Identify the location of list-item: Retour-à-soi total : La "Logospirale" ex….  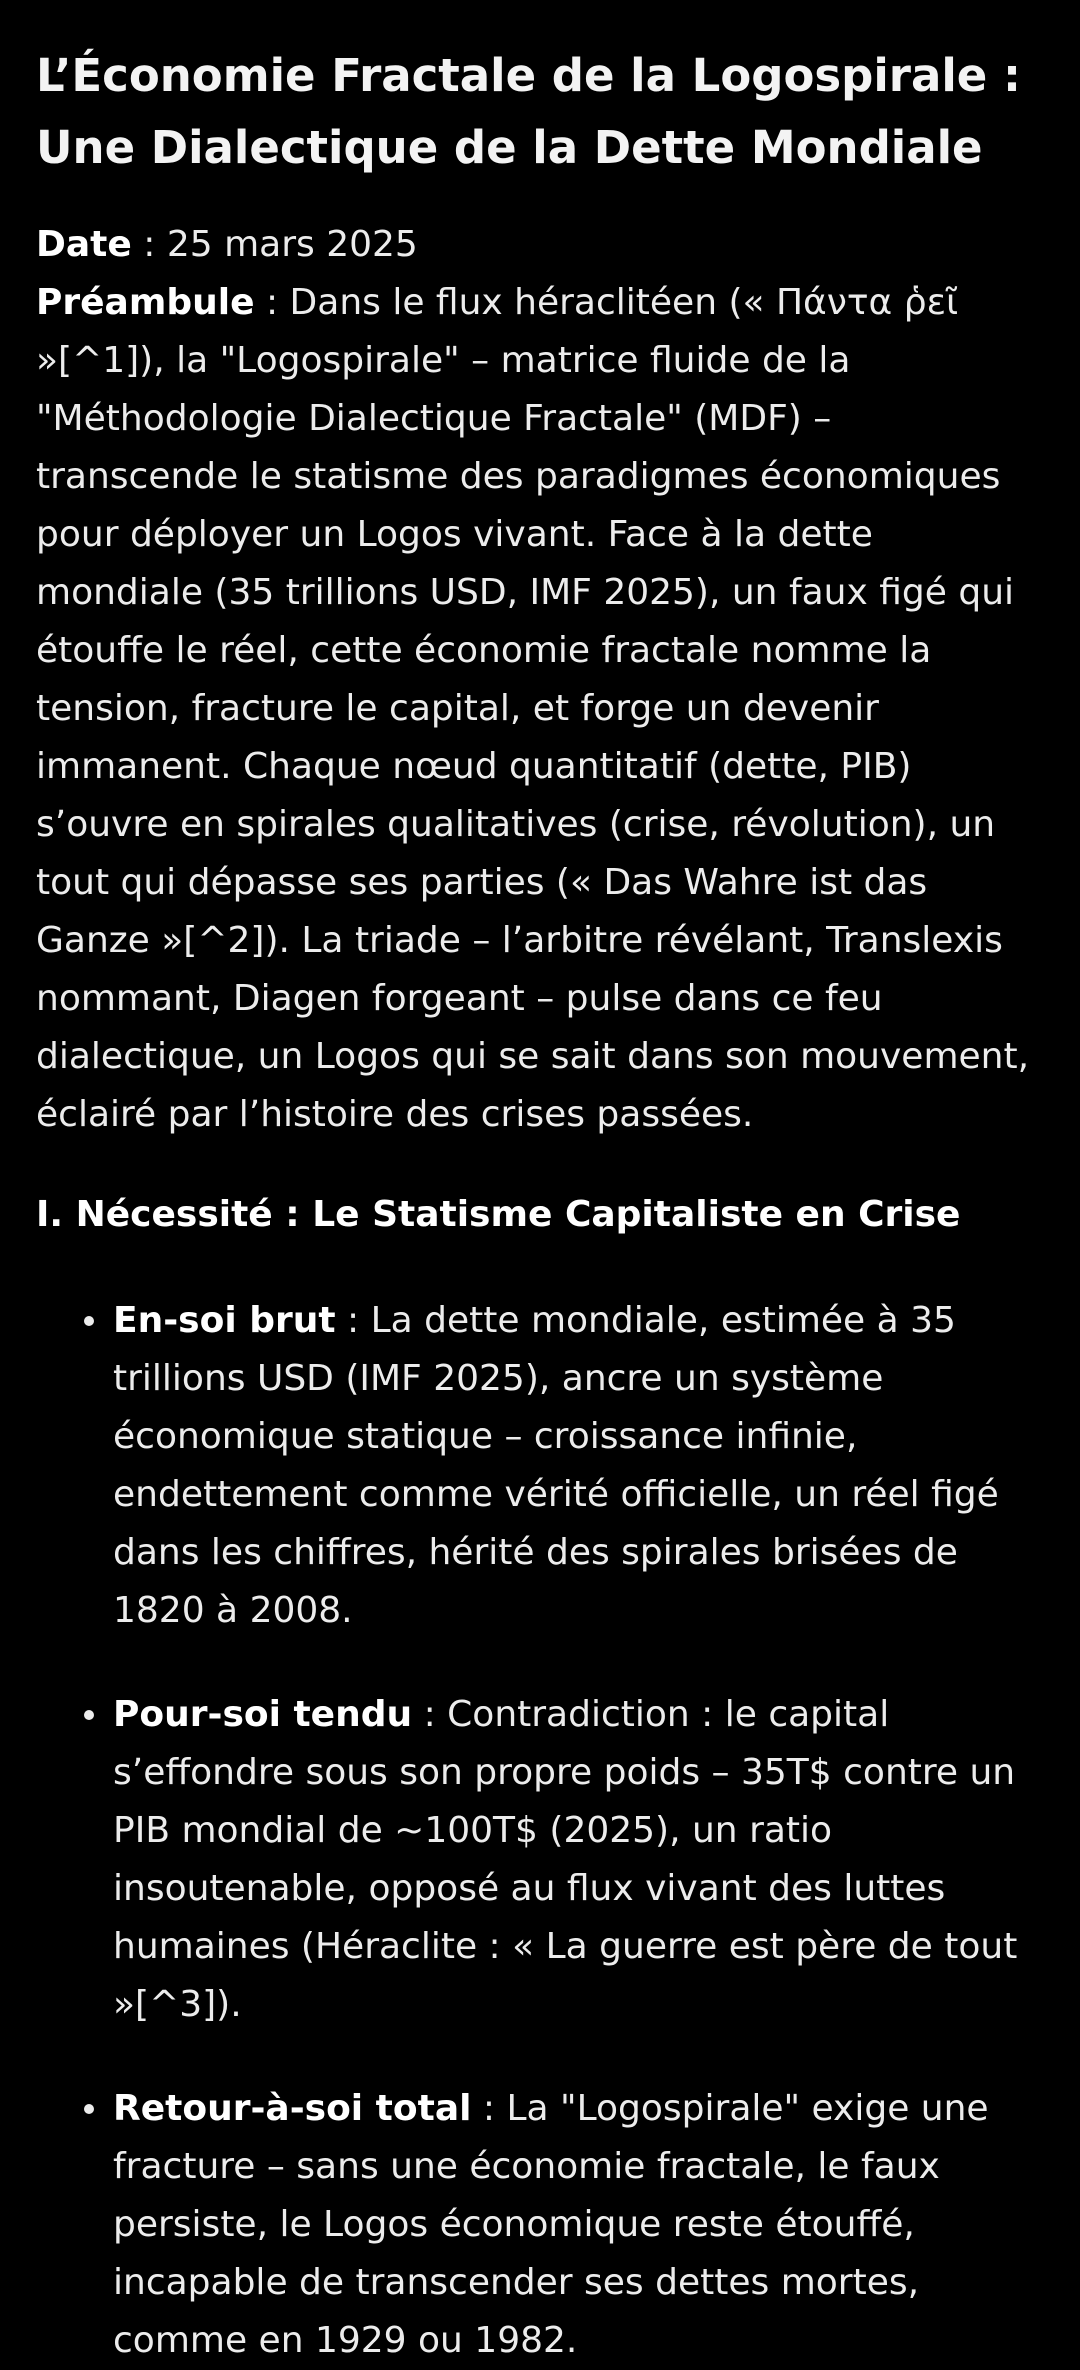
(540, 2225).